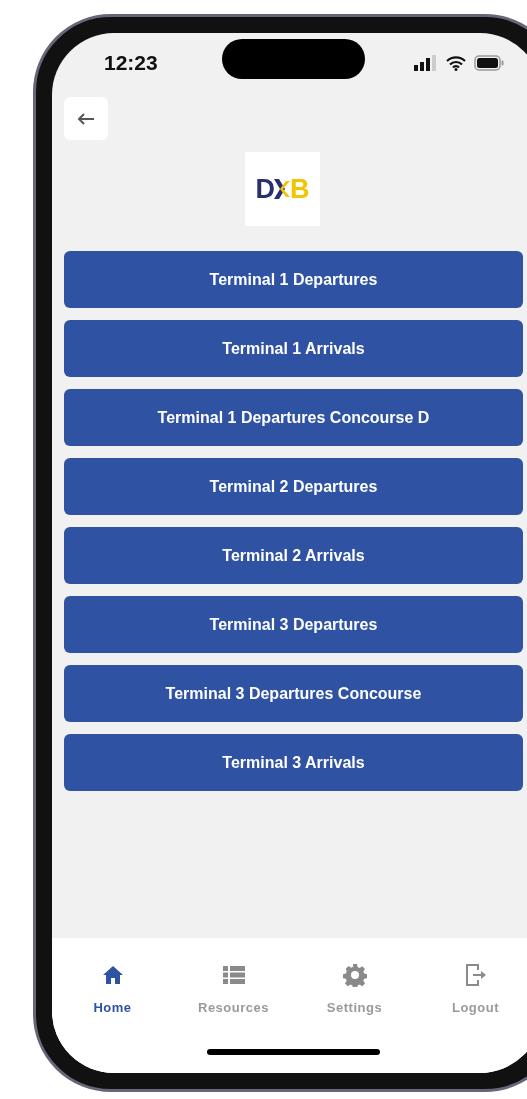  Describe the element at coordinates (131, 63) in the screenshot. I see `status-time: 12:23` at that location.